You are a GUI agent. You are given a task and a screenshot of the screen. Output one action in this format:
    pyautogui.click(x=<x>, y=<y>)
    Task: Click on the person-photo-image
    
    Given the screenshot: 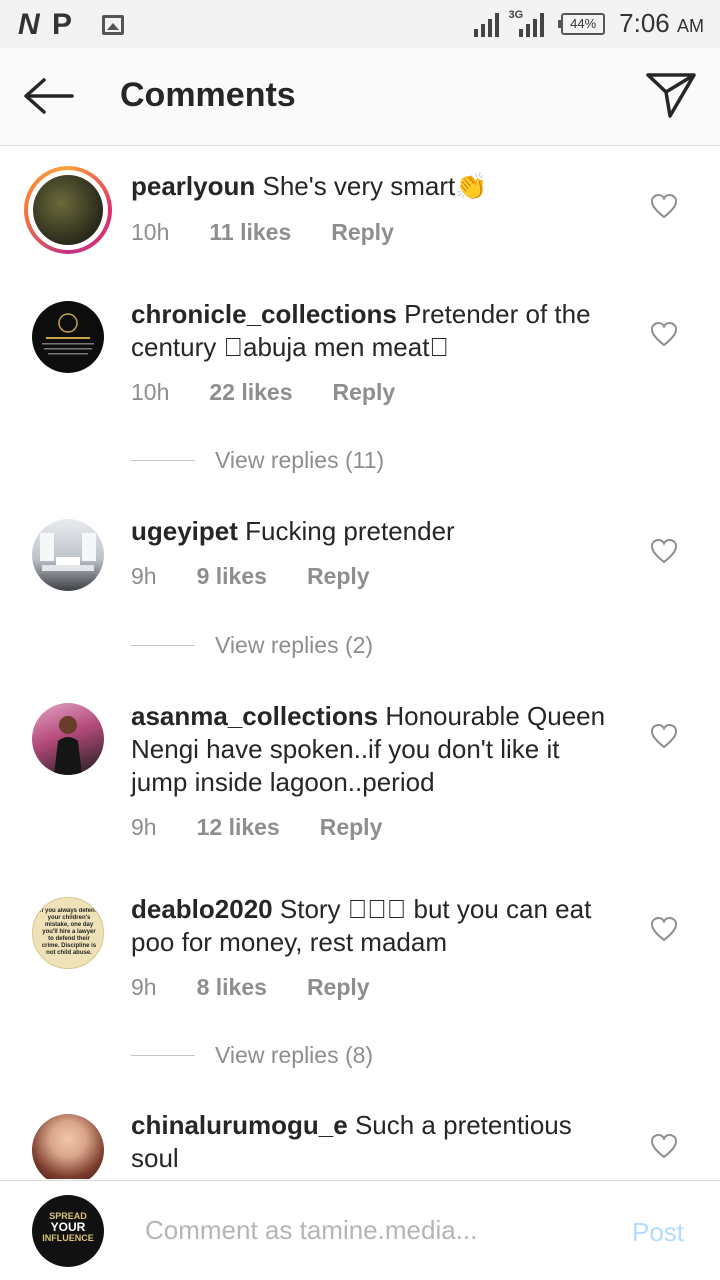 What is the action you would take?
    pyautogui.click(x=68, y=745)
    